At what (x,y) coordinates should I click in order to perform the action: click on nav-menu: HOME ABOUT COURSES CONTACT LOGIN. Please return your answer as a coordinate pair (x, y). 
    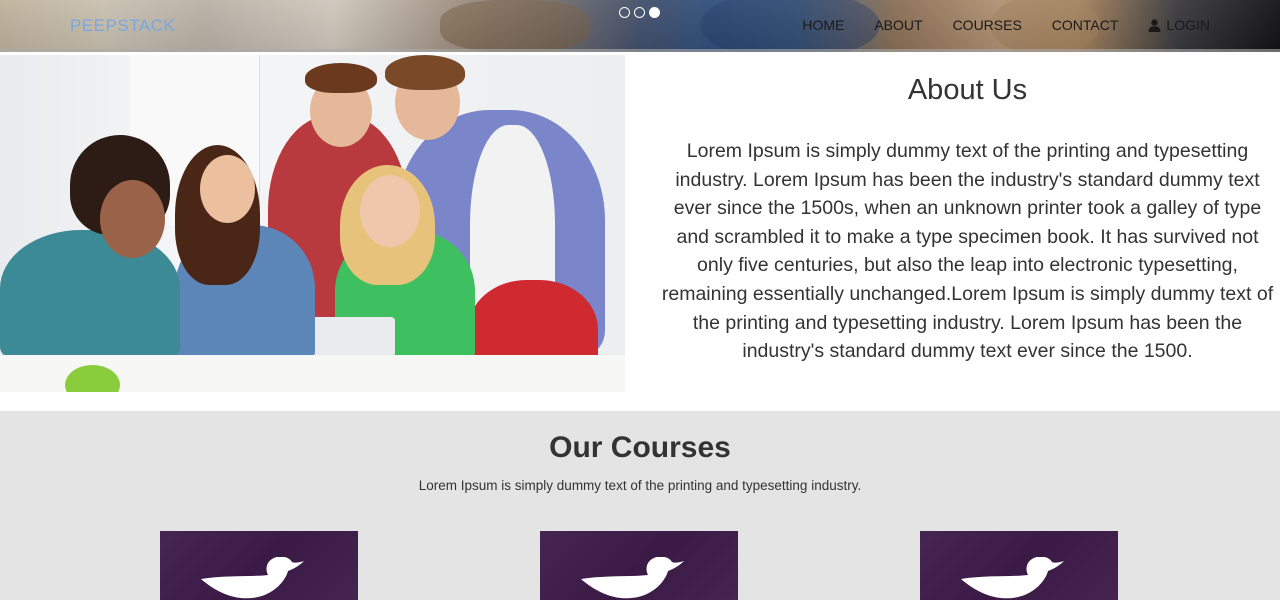
    Looking at the image, I should click on (1006, 25).